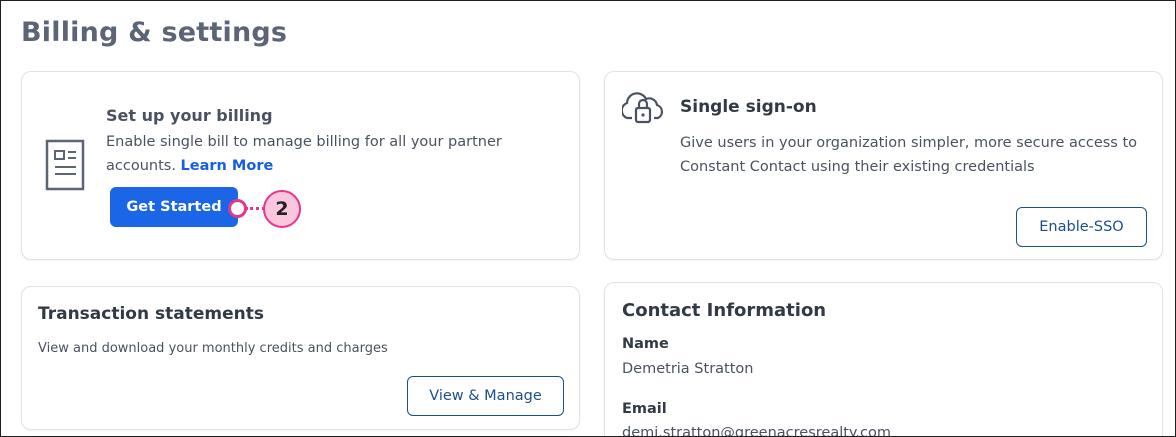 The width and height of the screenshot is (1176, 437). What do you see at coordinates (151, 314) in the screenshot?
I see `transactions-title: Transaction statements` at bounding box center [151, 314].